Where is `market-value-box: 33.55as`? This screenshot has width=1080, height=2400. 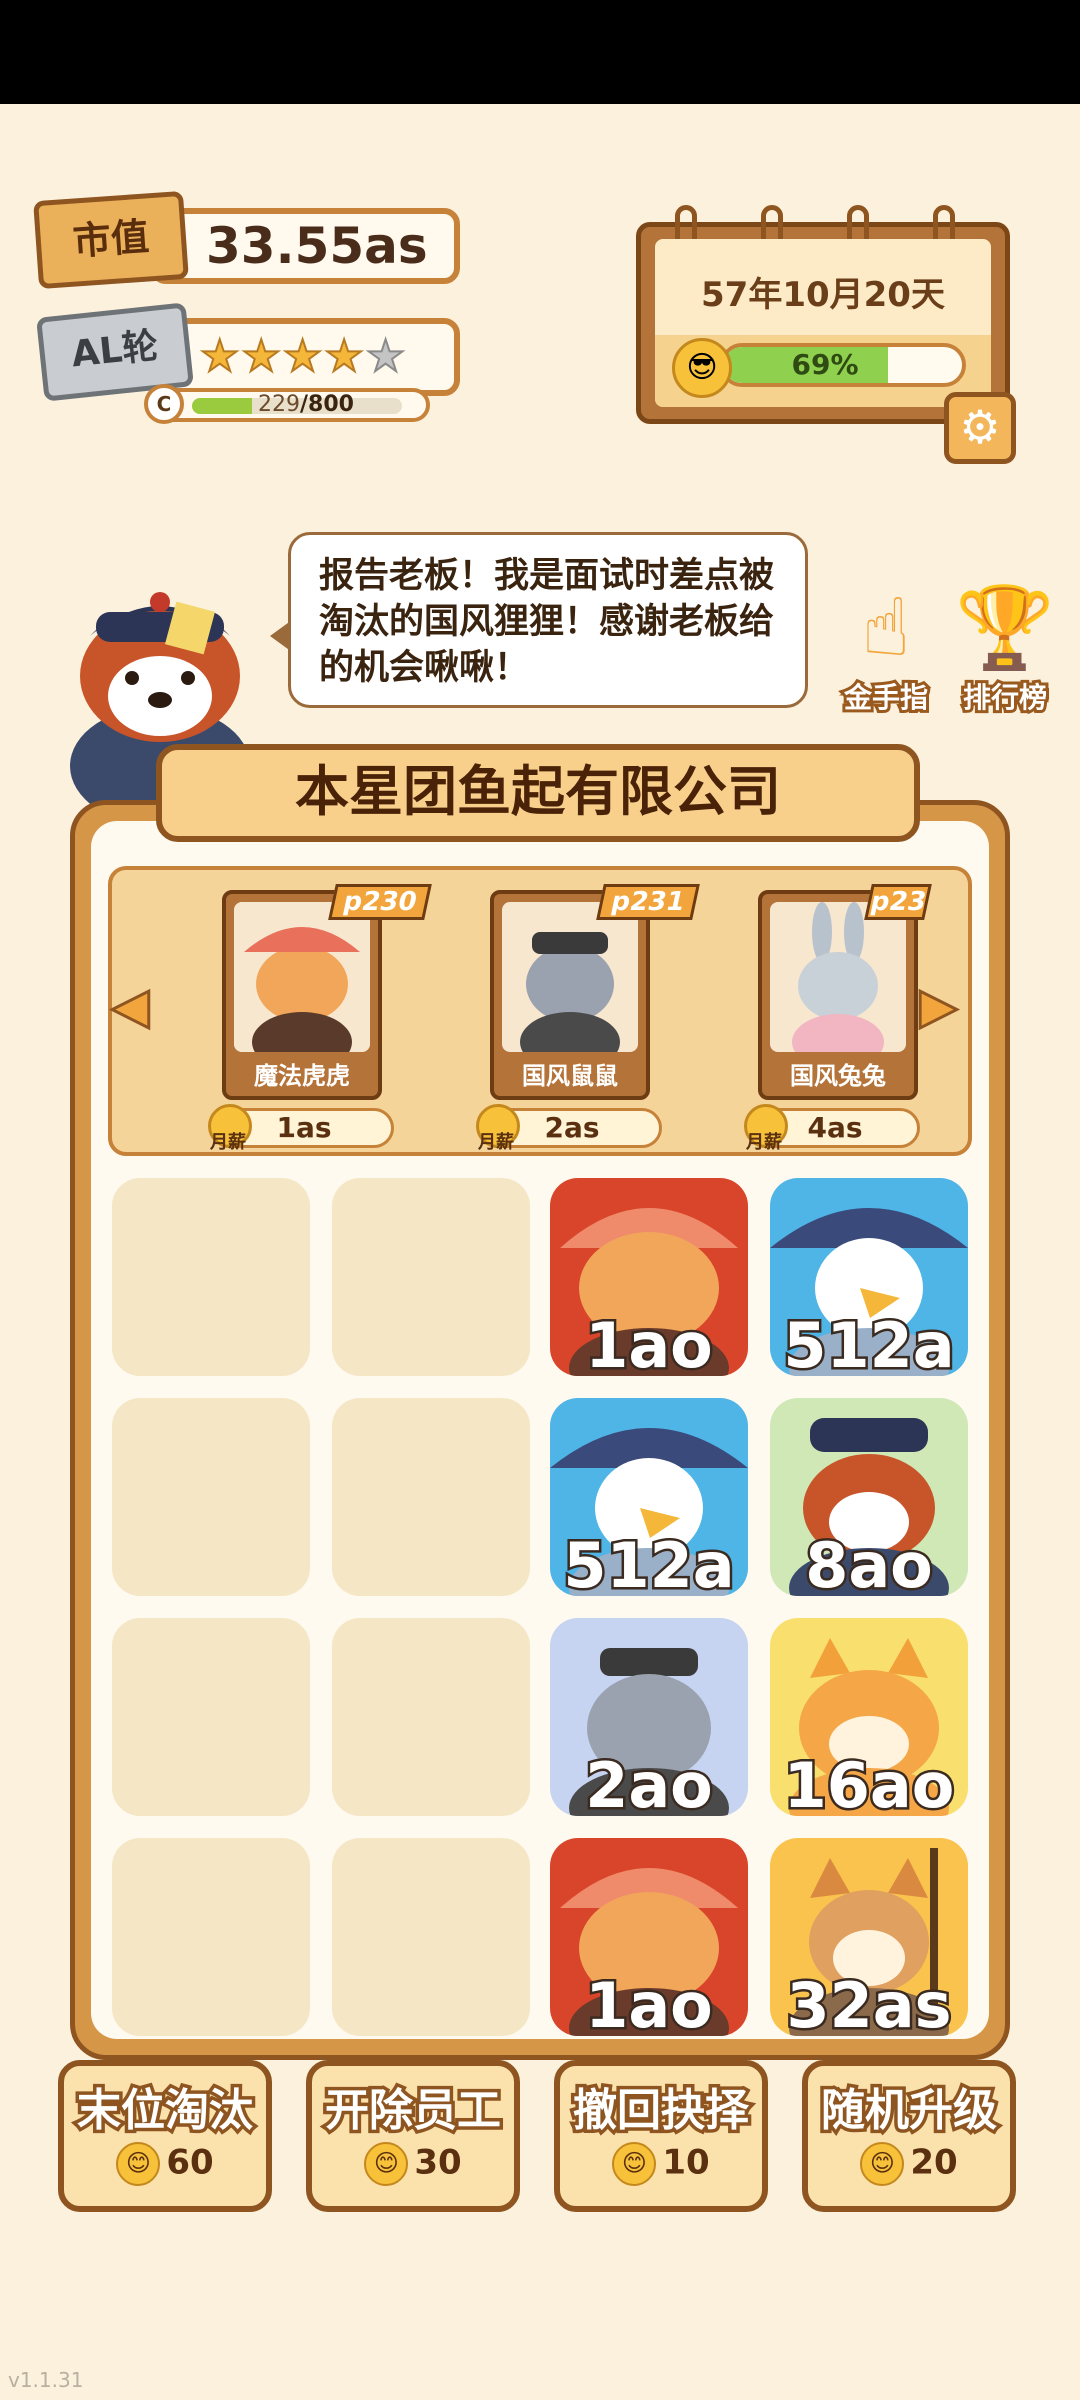 market-value-box: 33.55as is located at coordinates (305, 246).